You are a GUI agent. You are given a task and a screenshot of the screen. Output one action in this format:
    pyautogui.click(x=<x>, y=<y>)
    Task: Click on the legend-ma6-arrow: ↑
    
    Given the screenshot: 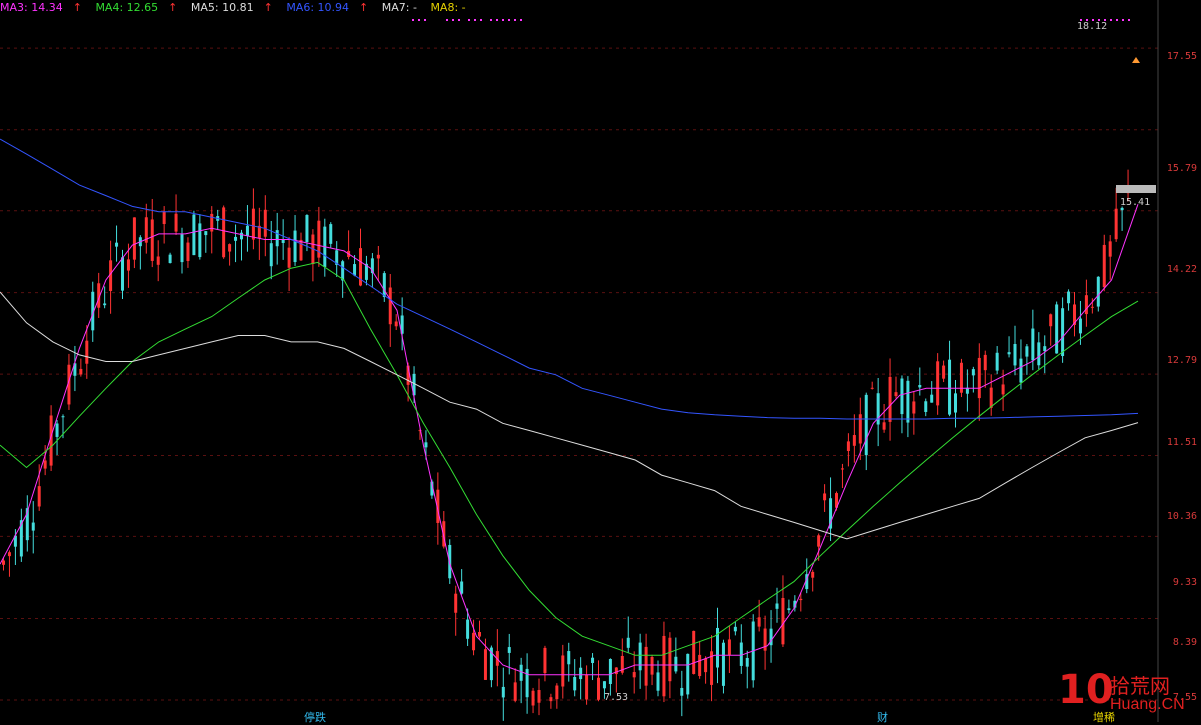 What is the action you would take?
    pyautogui.click(x=364, y=7)
    